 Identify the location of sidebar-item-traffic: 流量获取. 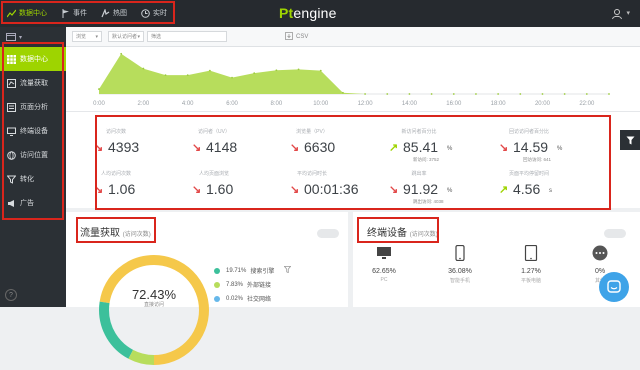
(33, 83).